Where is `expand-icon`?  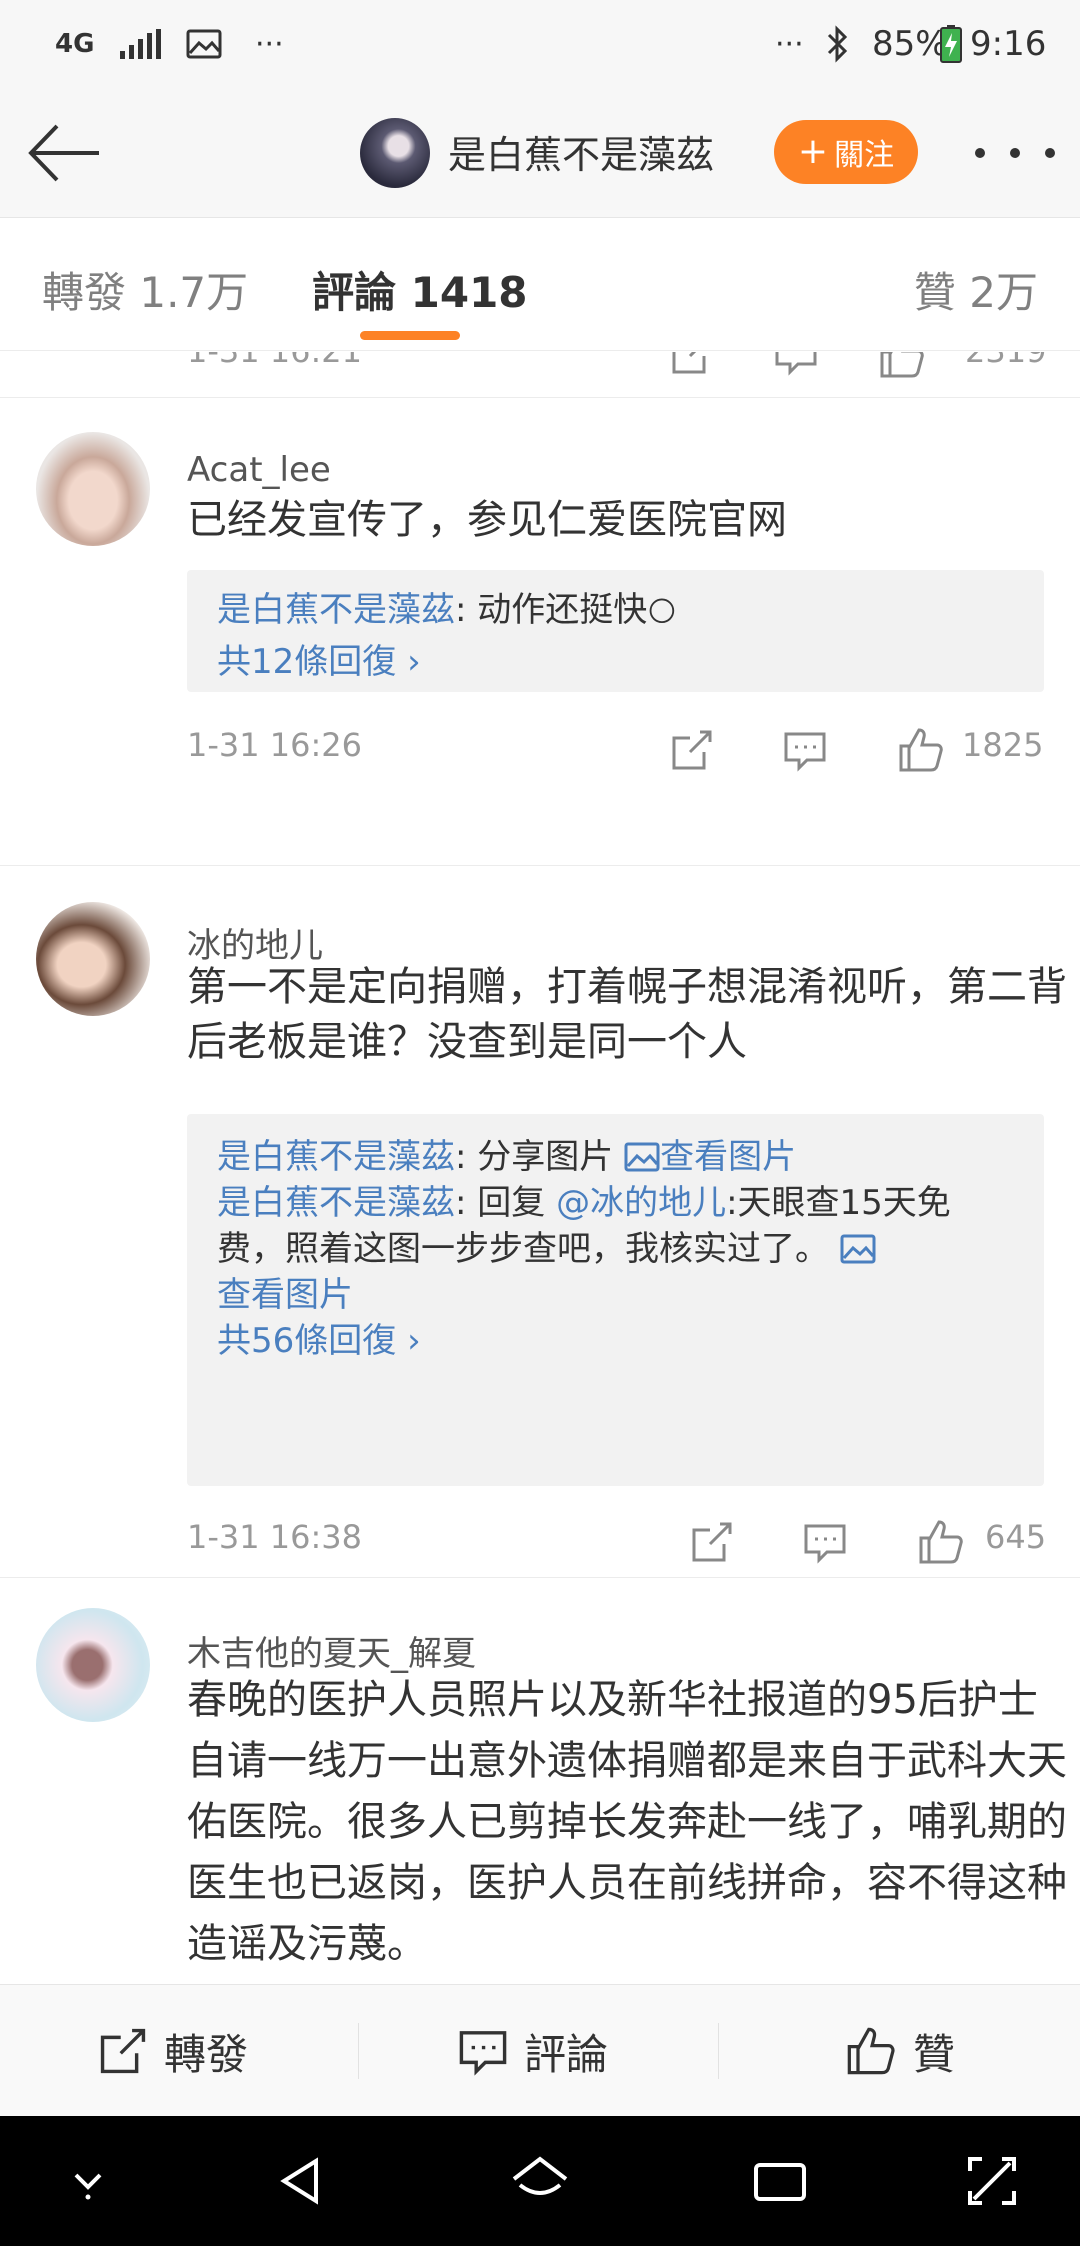 expand-icon is located at coordinates (992, 2181).